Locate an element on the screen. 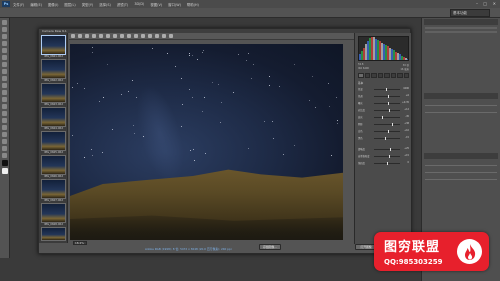 This screenshot has width=500, height=281. menu-layer: 图层(L) is located at coordinates (69, 4).